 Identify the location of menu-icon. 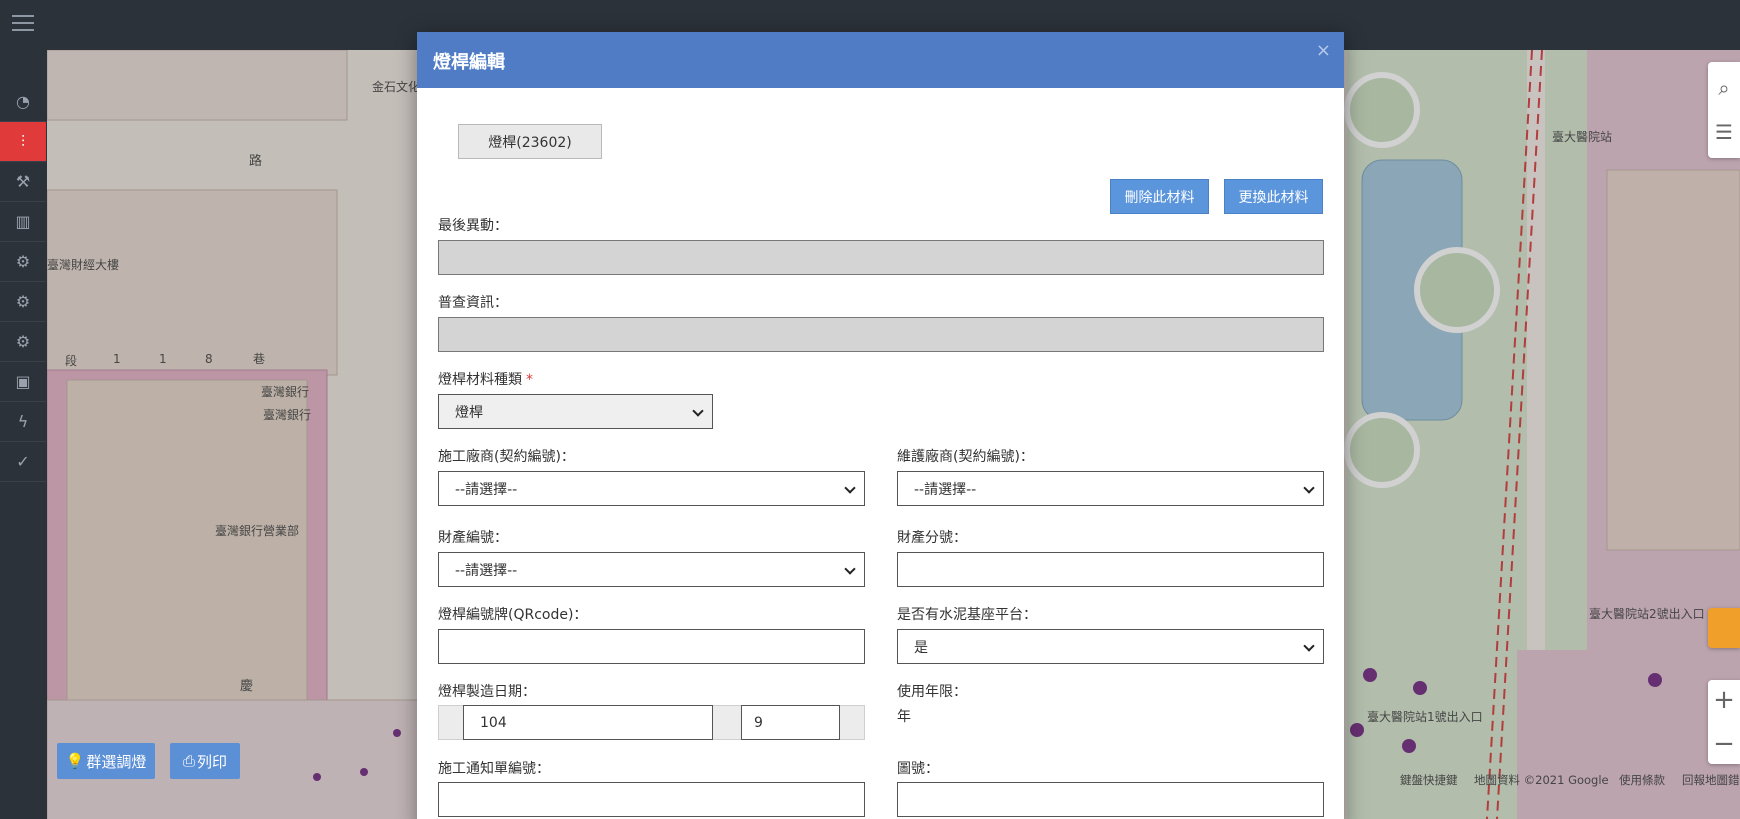
(23, 24).